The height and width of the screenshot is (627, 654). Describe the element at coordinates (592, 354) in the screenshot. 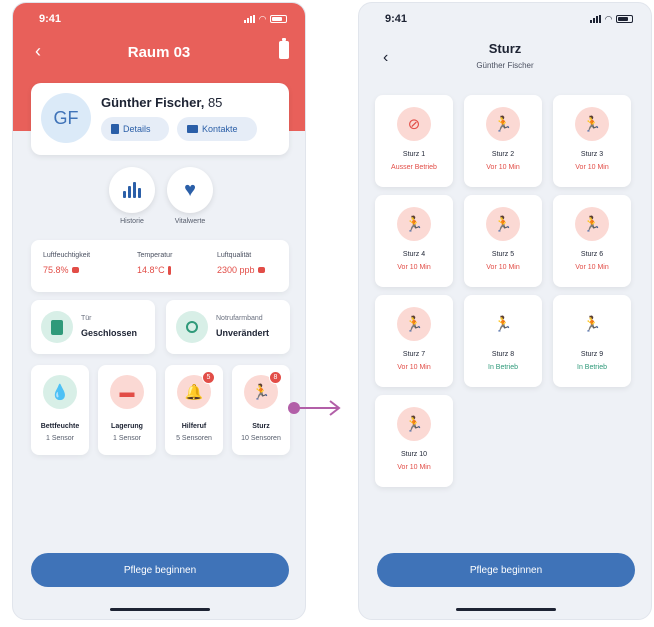

I see `sensor-name: Sturz 9` at that location.